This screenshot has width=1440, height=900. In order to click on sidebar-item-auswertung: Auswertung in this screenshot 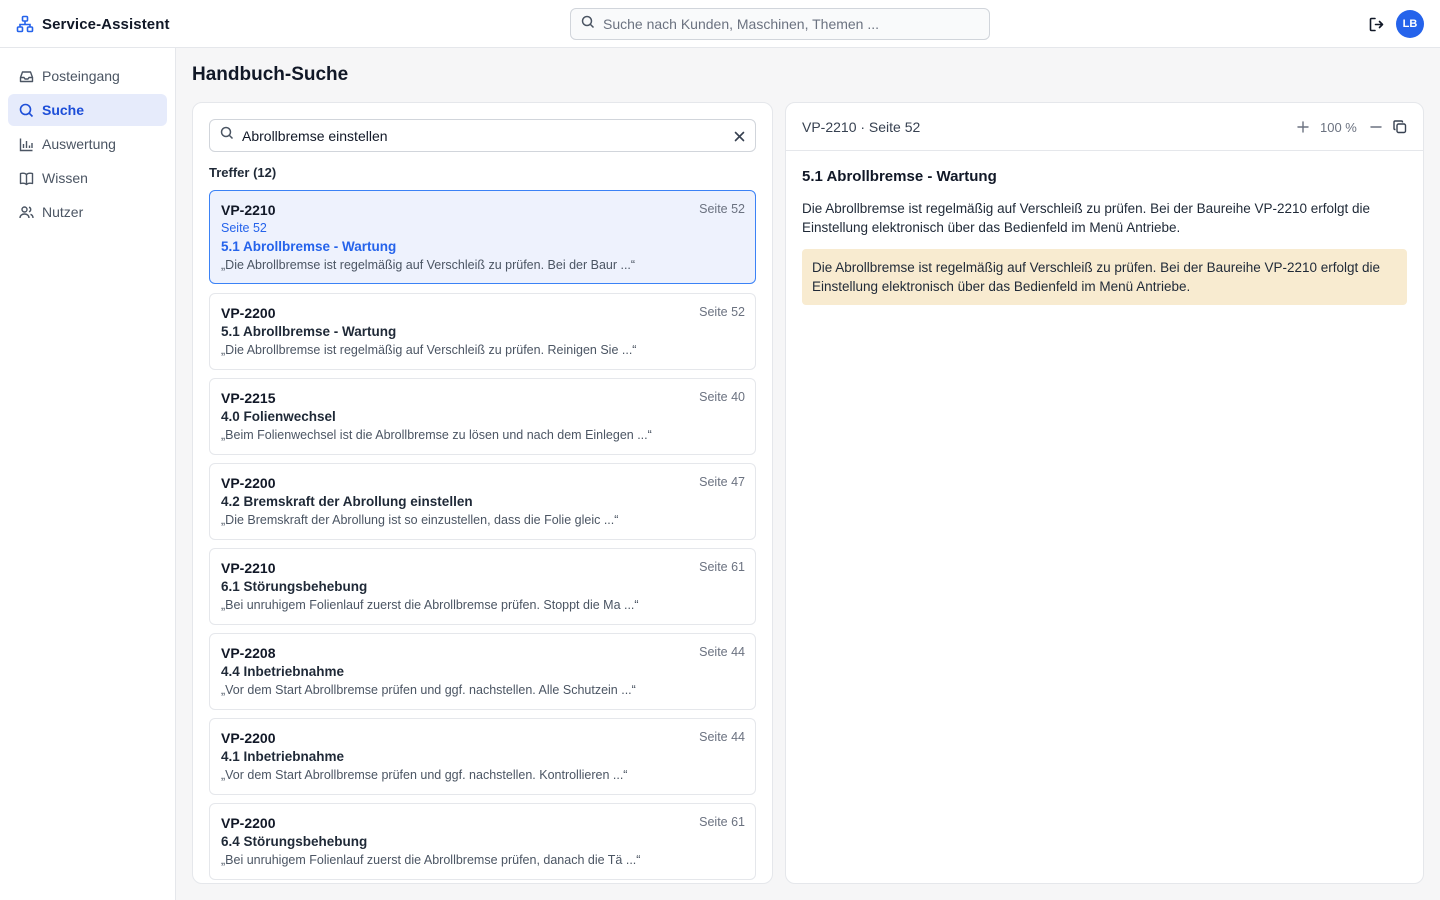, I will do `click(87, 144)`.